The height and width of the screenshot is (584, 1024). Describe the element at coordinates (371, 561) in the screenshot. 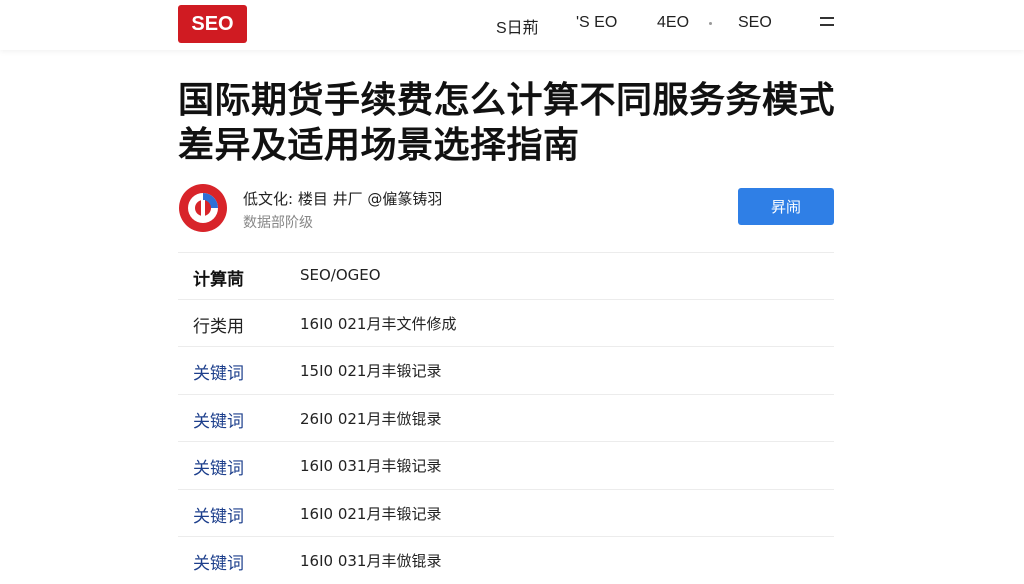

I see `row-value: 16I0 031月丰倣锟录` at that location.